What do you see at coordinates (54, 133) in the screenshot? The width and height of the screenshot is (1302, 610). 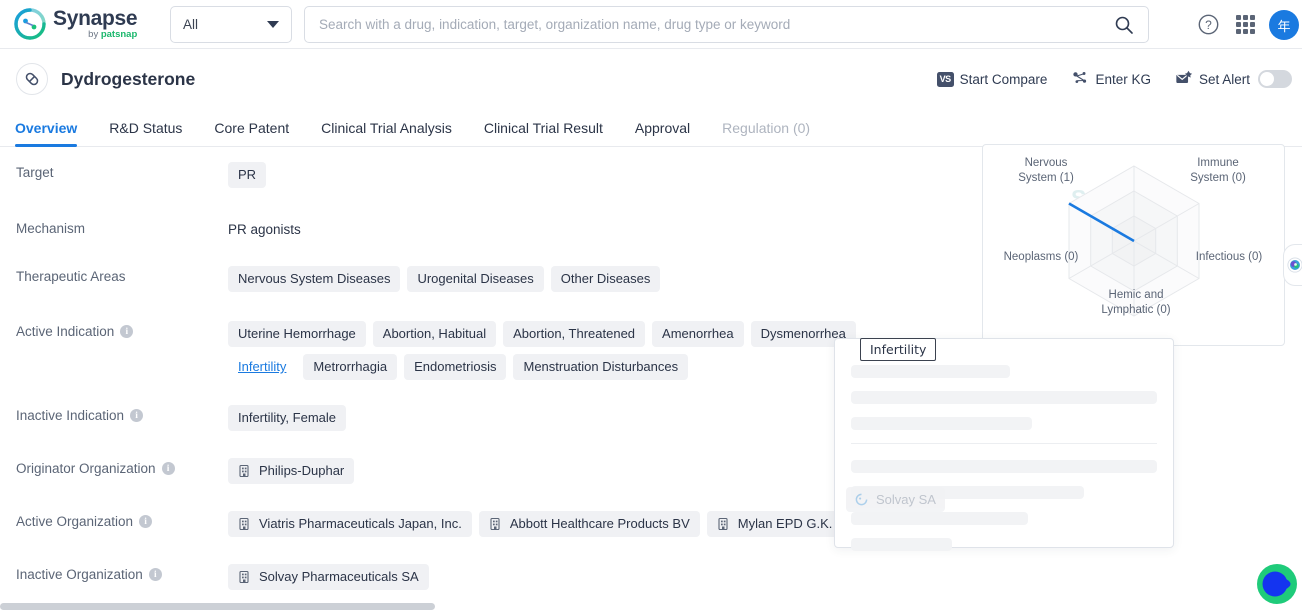 I see `tab-overview: Overview` at bounding box center [54, 133].